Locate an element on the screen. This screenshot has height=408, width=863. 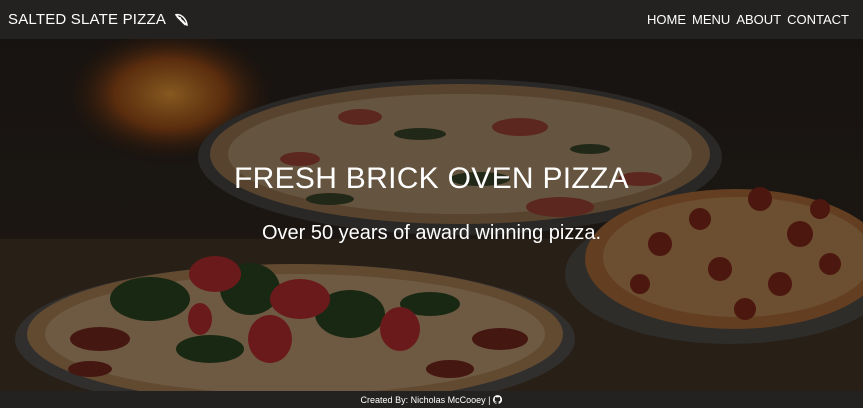
nav-links: HOME MENU ABOUT CONTACT is located at coordinates (748, 19).